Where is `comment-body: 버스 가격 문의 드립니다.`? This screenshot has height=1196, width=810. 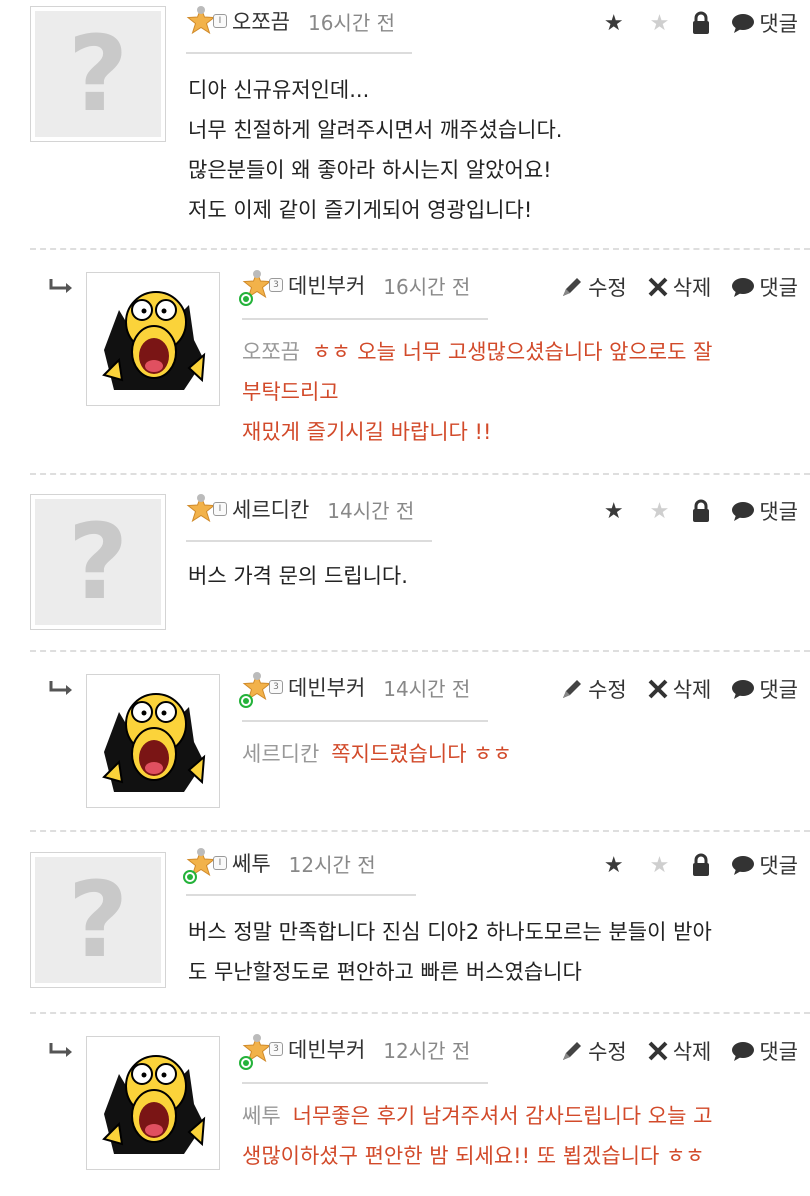
comment-body: 버스 가격 문의 드립니다. is located at coordinates (298, 576).